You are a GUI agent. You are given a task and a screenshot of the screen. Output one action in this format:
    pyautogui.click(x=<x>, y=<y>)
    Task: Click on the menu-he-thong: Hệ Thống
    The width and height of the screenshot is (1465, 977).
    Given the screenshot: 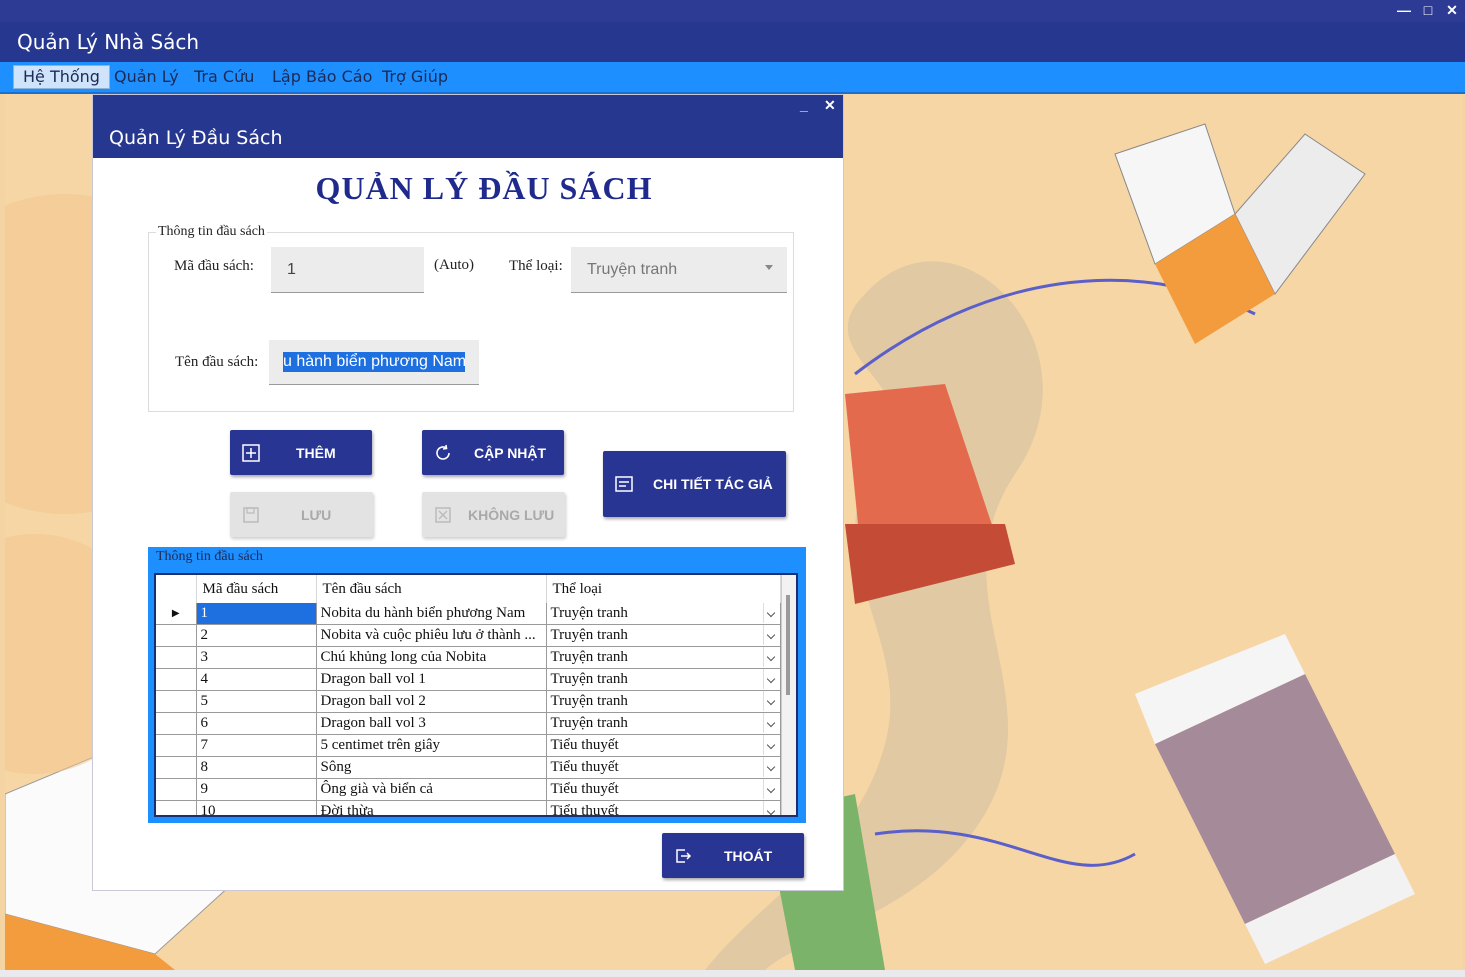 What is the action you would take?
    pyautogui.click(x=61, y=77)
    